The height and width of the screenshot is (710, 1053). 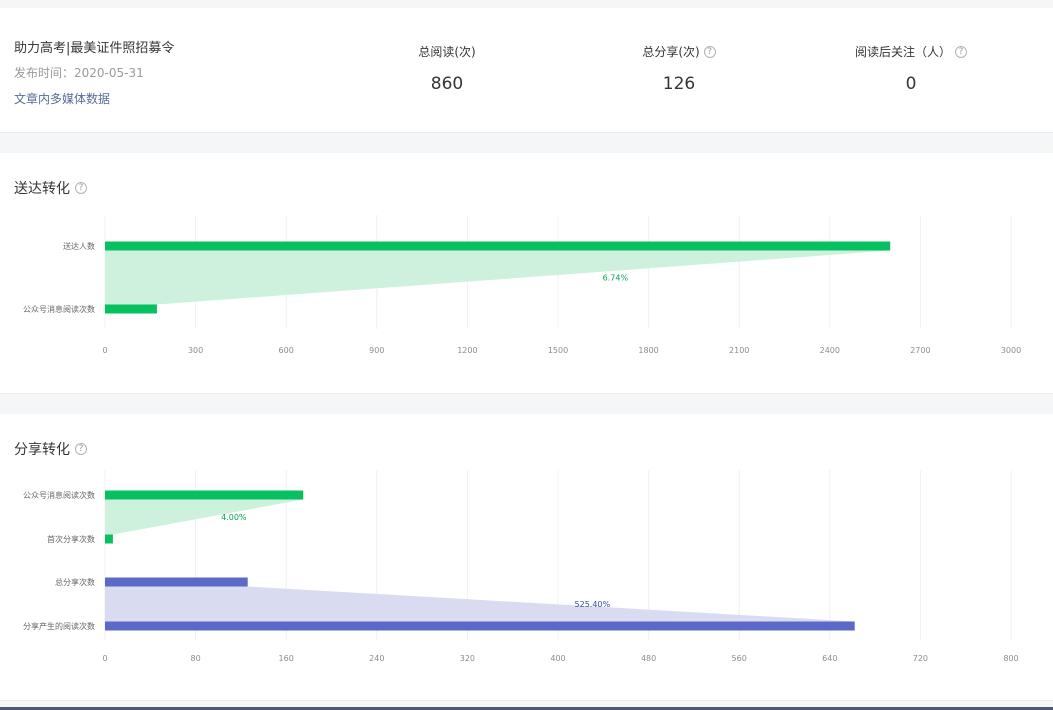 What do you see at coordinates (94, 48) in the screenshot?
I see `article-title: 助力高考|最美证件照招募令` at bounding box center [94, 48].